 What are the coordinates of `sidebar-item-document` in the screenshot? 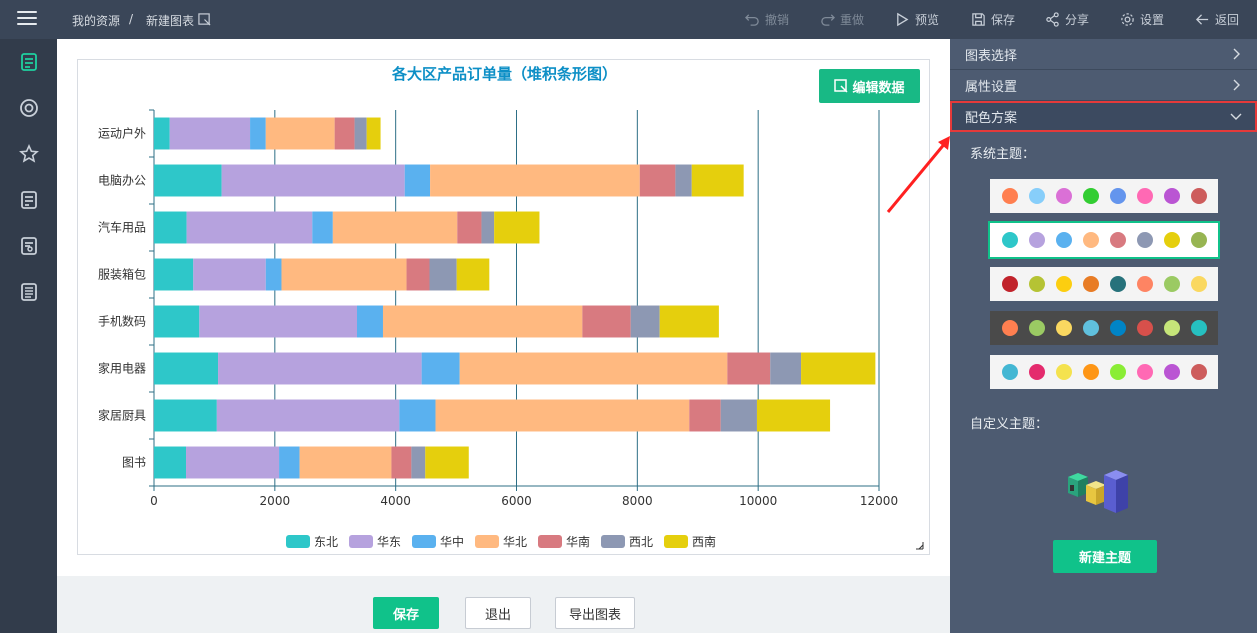 It's located at (28, 200).